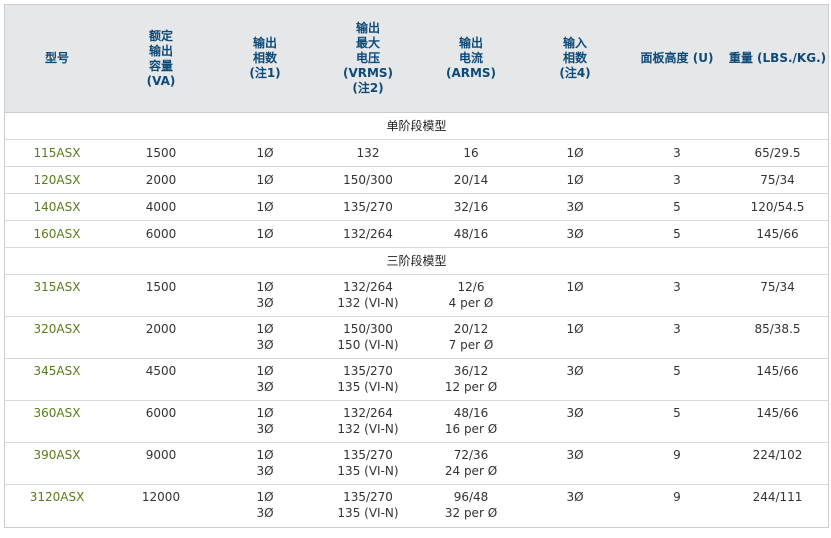 The image size is (831, 538). Describe the element at coordinates (57, 455) in the screenshot. I see `model-cell: 390ASX` at that location.